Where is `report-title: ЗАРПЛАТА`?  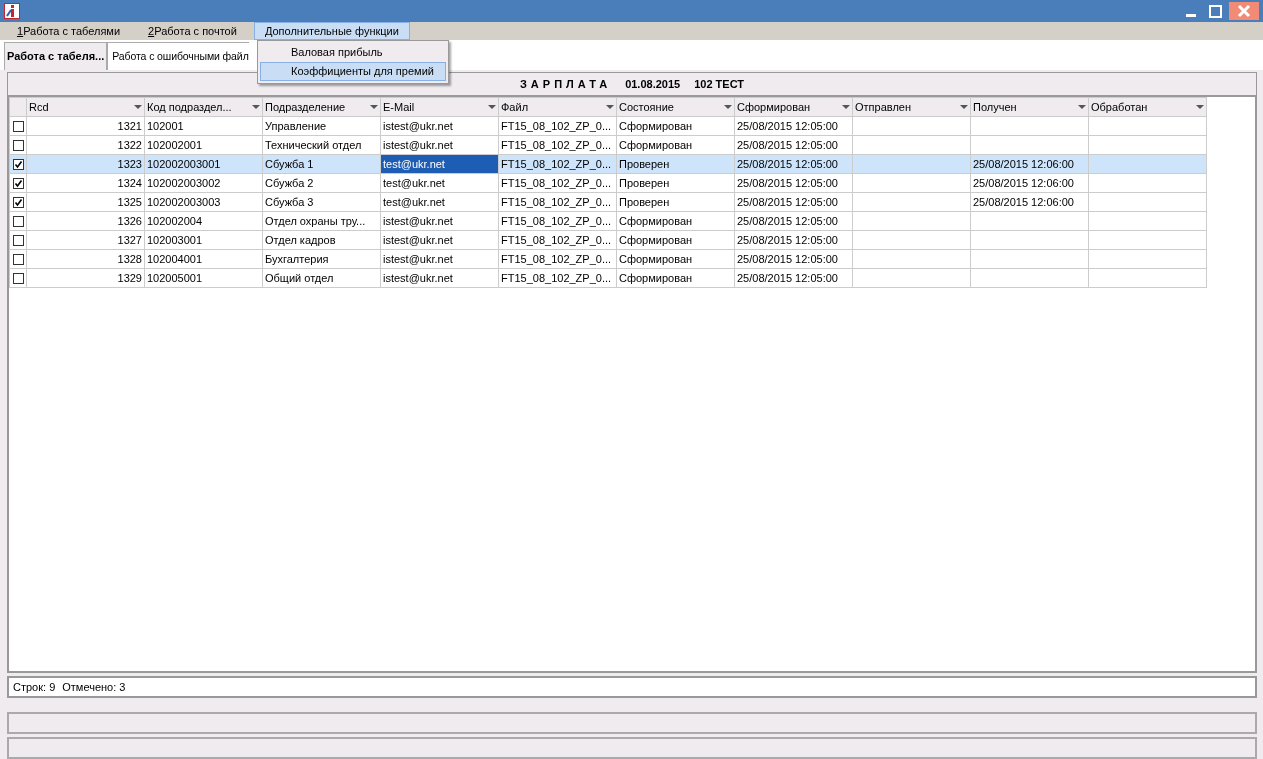
report-title: ЗАРПЛАТА is located at coordinates (565, 84).